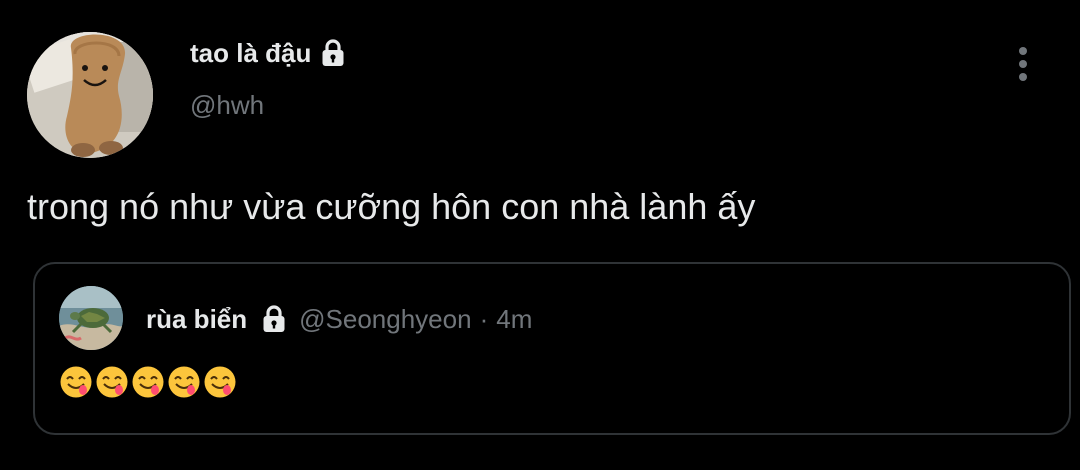 This screenshot has height=470, width=1080. I want to click on sea-turtle-avatar, so click(91, 318).